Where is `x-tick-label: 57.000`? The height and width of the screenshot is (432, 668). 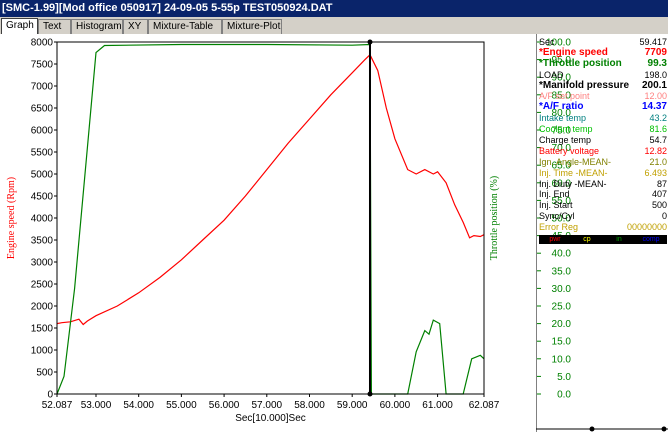 x-tick-label: 57.000 is located at coordinates (266, 405).